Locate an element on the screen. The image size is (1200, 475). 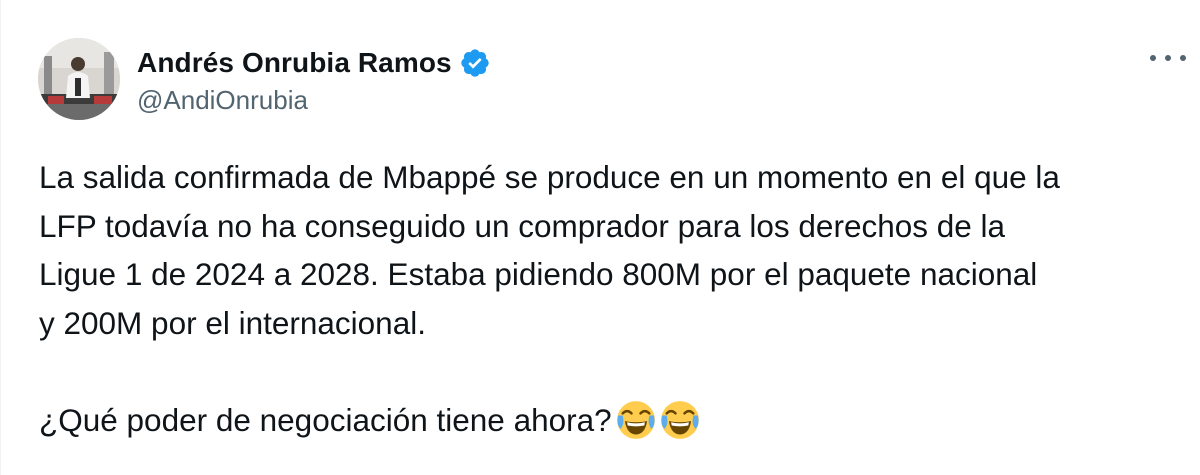
avatar-image is located at coordinates (79, 79).